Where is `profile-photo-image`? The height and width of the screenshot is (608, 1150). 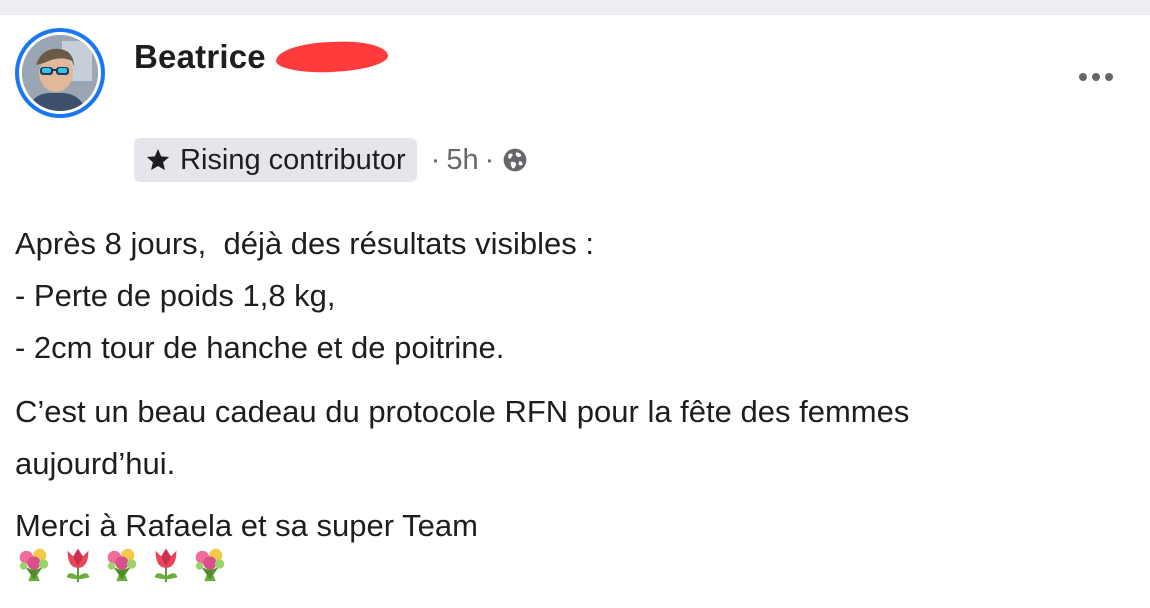
profile-photo-image is located at coordinates (60, 73).